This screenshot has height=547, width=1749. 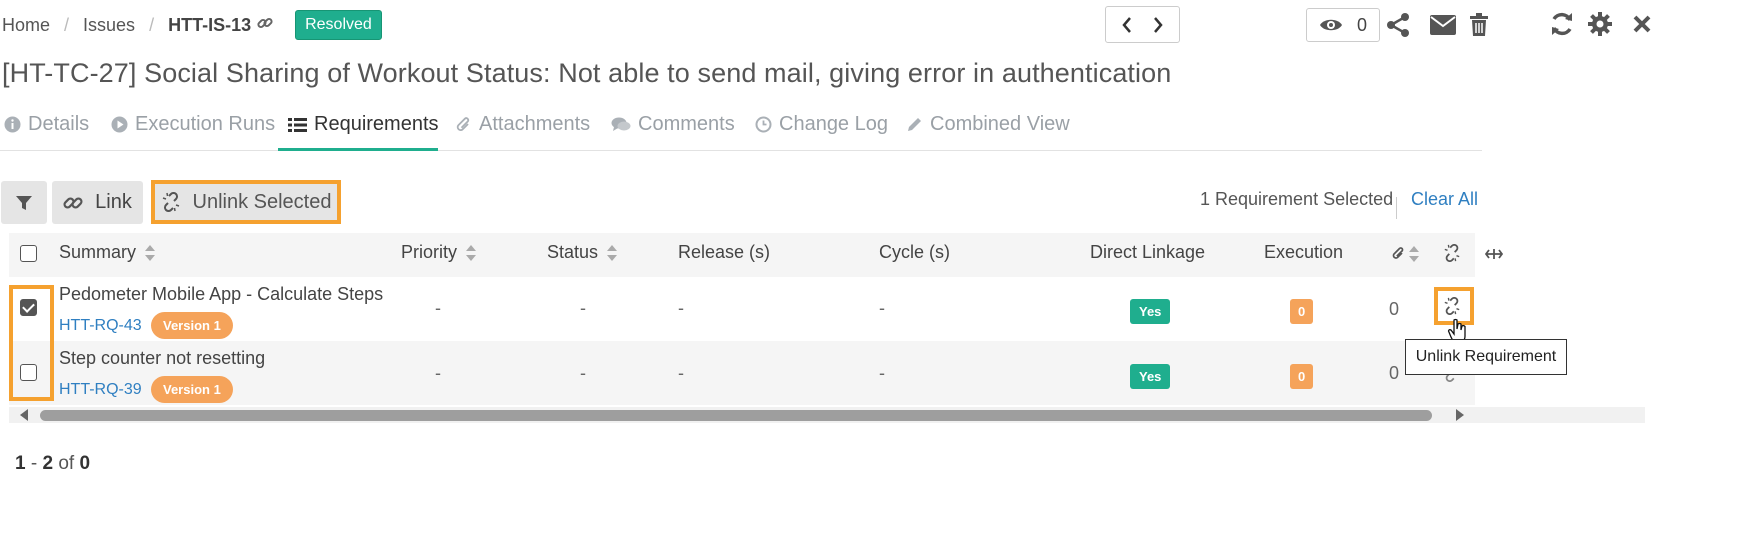 What do you see at coordinates (1460, 415) in the screenshot?
I see `scroll-right-arrow` at bounding box center [1460, 415].